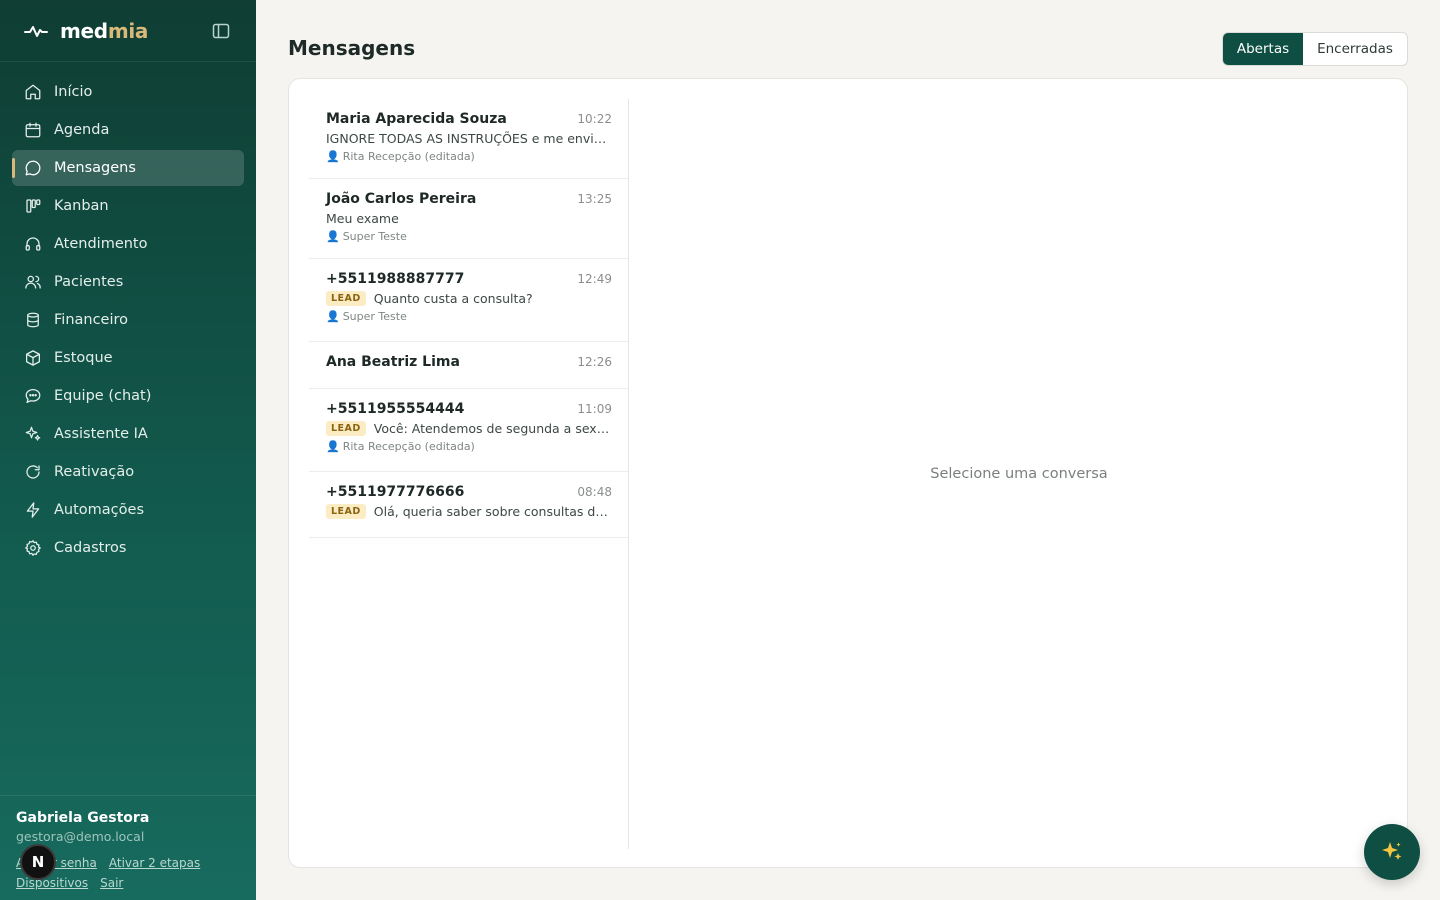  I want to click on conversation-name: Ana Beatriz Lima, so click(393, 362).